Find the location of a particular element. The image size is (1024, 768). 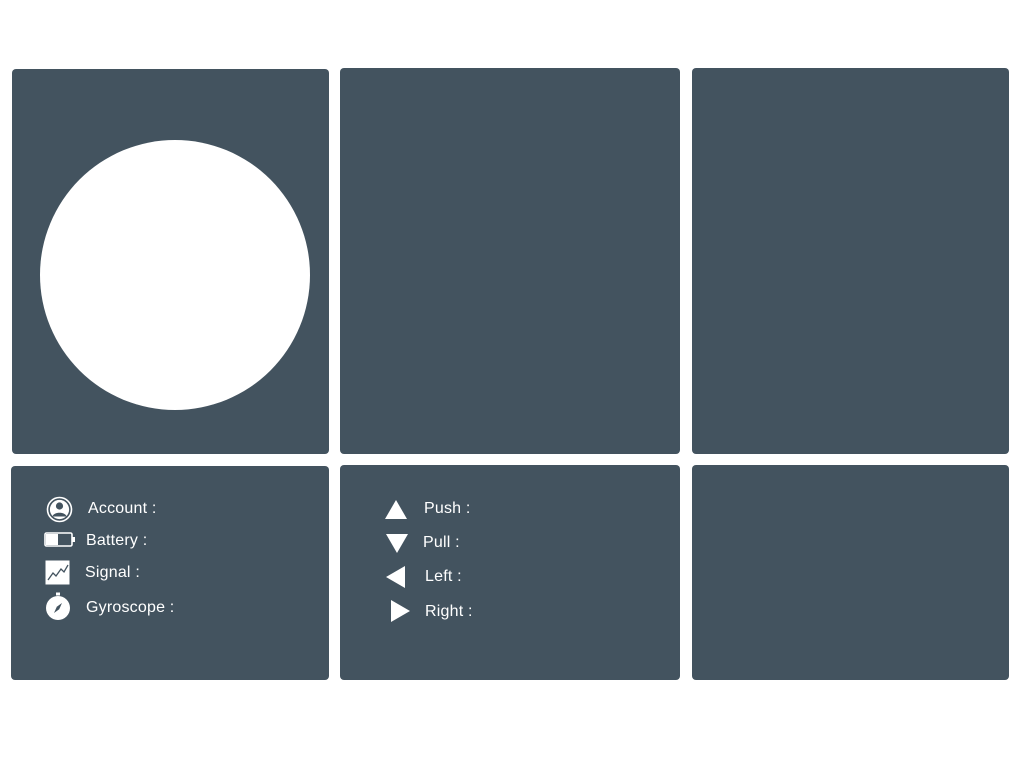

battery-icon is located at coordinates (59, 539).